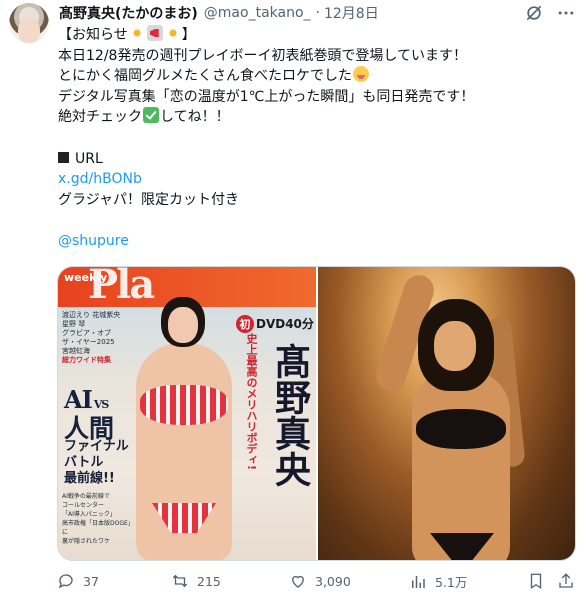 The image size is (586, 601). Describe the element at coordinates (418, 581) in the screenshot. I see `analytics-icon` at that location.